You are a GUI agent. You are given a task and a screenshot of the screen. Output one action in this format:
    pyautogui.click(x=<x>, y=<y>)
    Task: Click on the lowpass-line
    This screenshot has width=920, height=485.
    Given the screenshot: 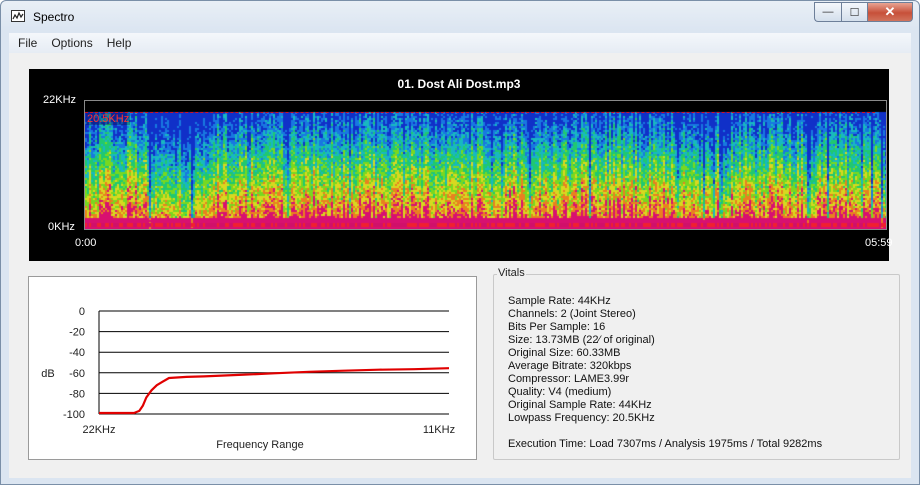 What is the action you would take?
    pyautogui.click(x=480, y=112)
    